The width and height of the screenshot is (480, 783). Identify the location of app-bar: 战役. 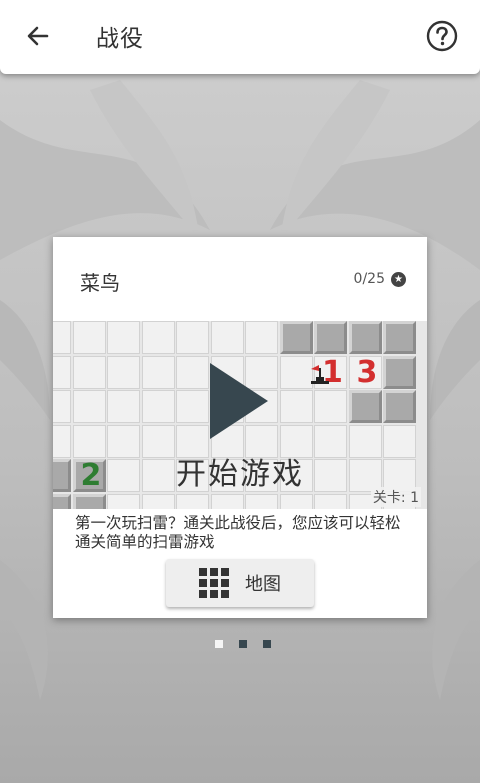
(240, 37).